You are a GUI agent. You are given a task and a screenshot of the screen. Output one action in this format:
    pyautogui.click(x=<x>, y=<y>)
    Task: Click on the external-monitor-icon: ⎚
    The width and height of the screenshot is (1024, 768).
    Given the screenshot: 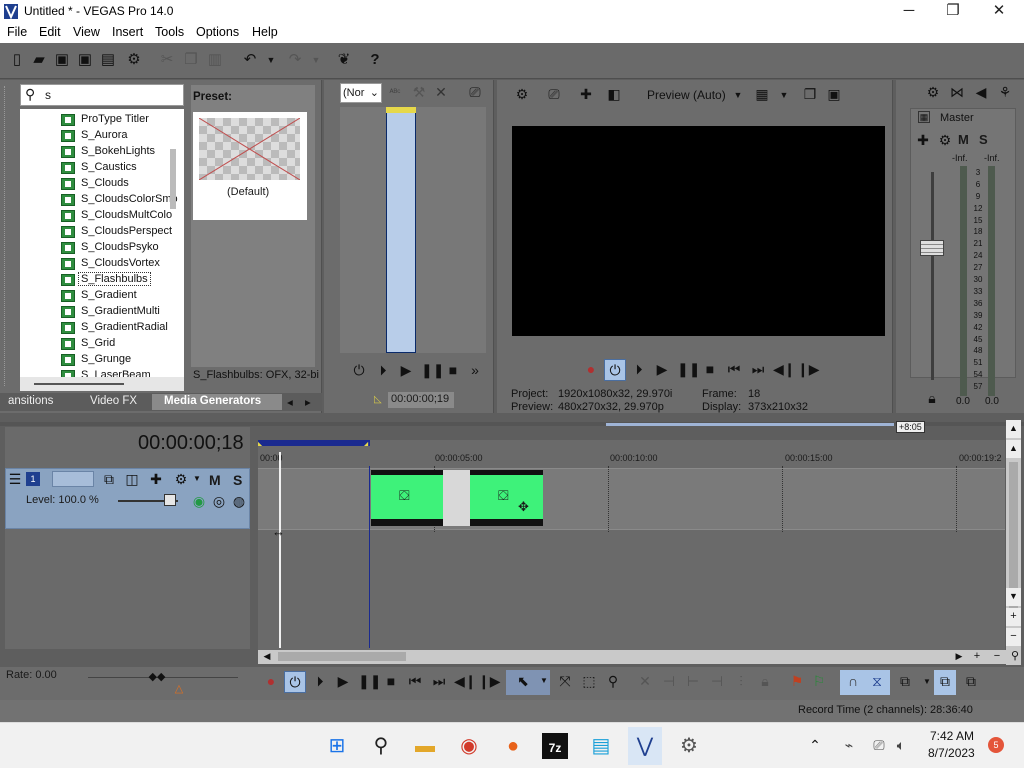 What is the action you would take?
    pyautogui.click(x=554, y=95)
    